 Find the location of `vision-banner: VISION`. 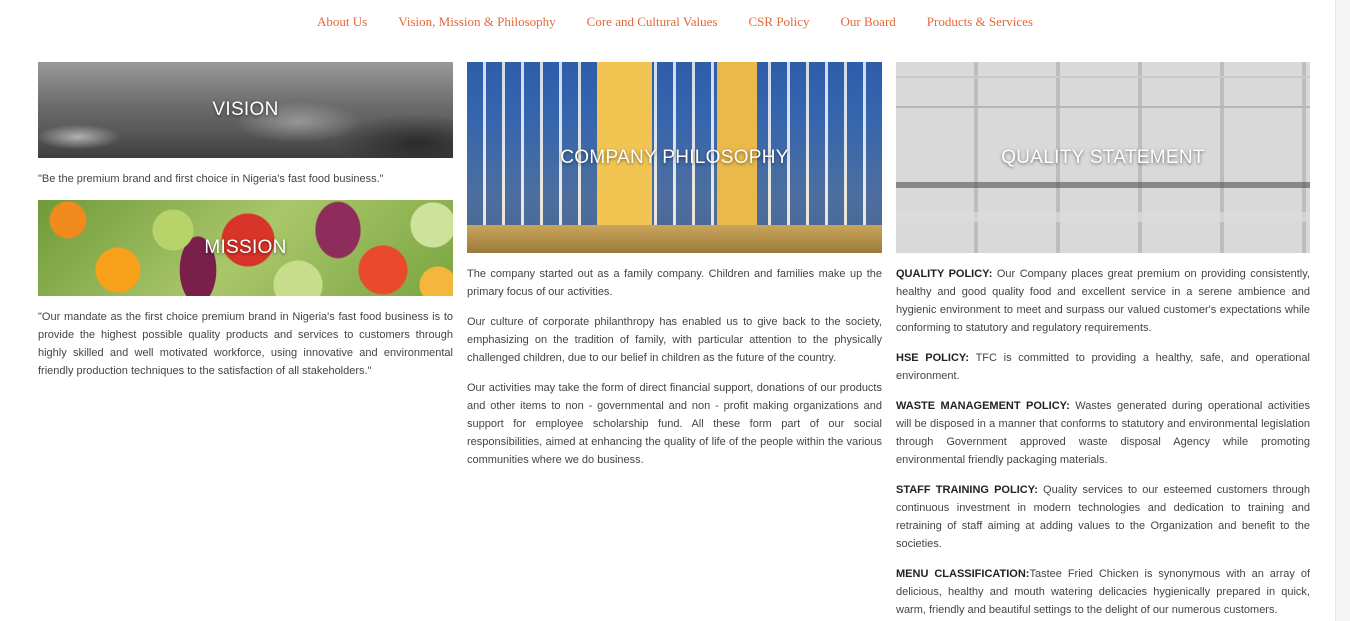

vision-banner: VISION is located at coordinates (245, 110).